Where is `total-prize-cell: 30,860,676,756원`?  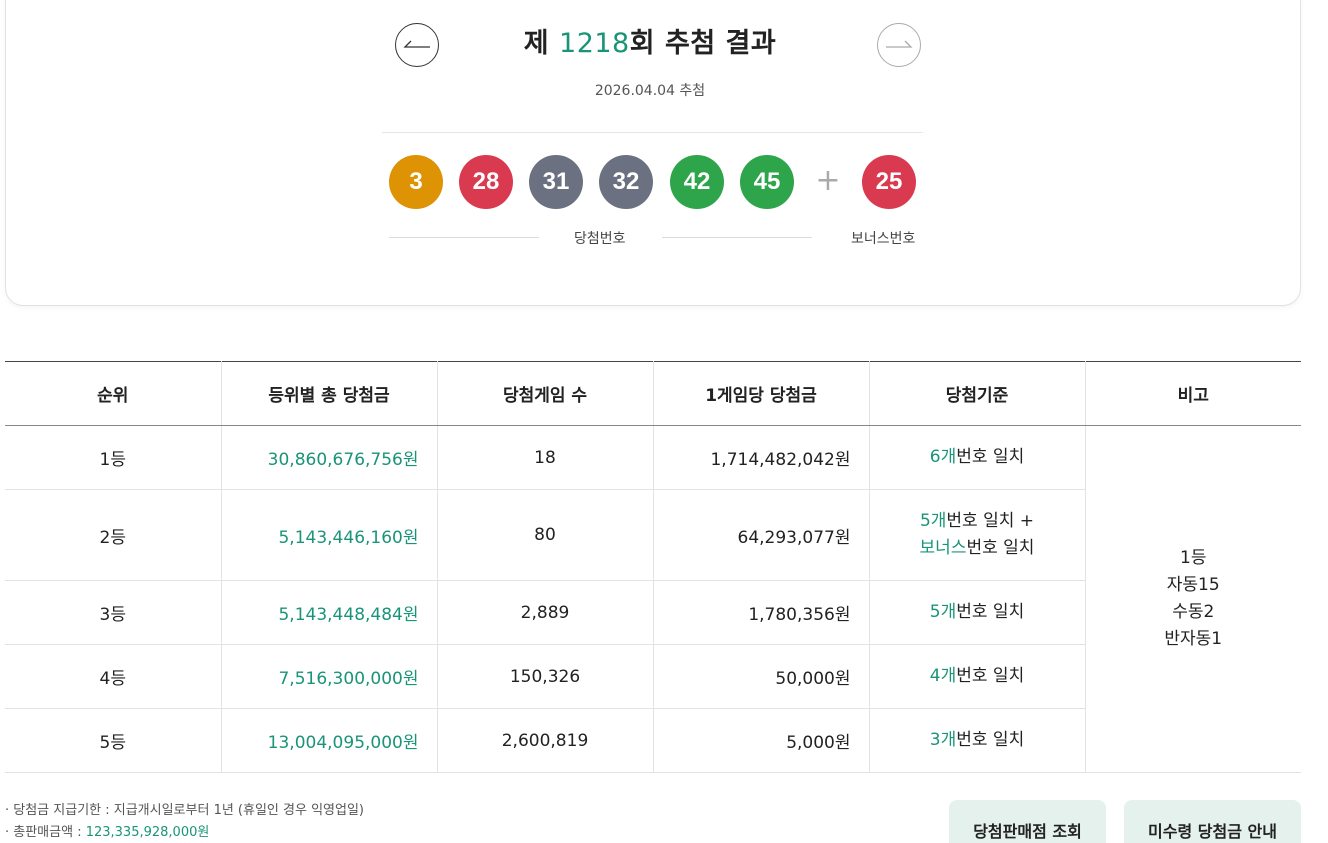 total-prize-cell: 30,860,676,756원 is located at coordinates (329, 457).